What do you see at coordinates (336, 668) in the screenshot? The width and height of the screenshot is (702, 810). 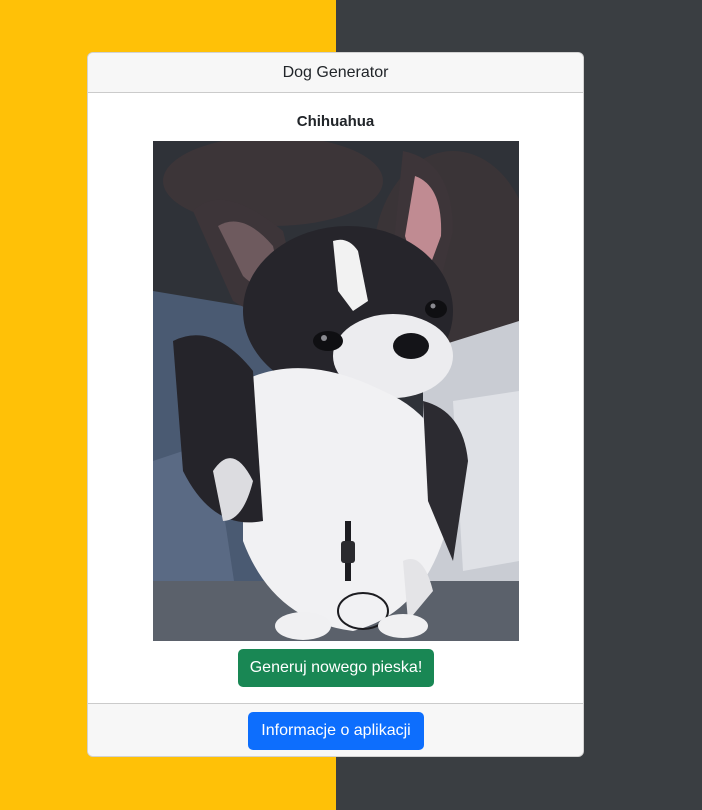 I see `generate-dog-button: Generuj nowego pieska!` at bounding box center [336, 668].